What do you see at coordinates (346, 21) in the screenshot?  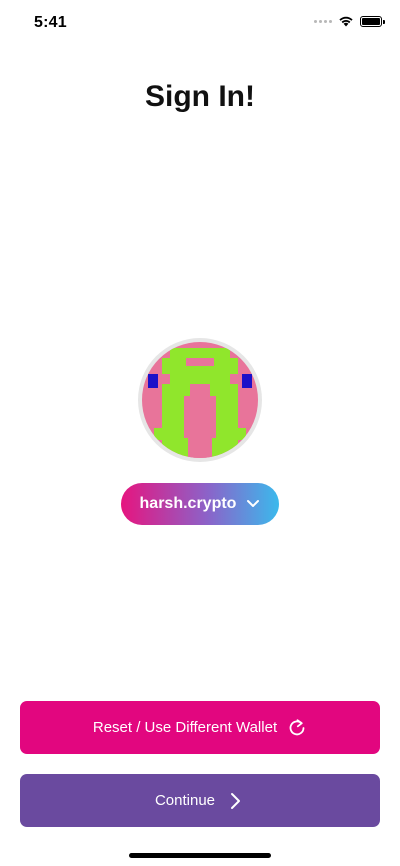 I see `wifi-icon` at bounding box center [346, 21].